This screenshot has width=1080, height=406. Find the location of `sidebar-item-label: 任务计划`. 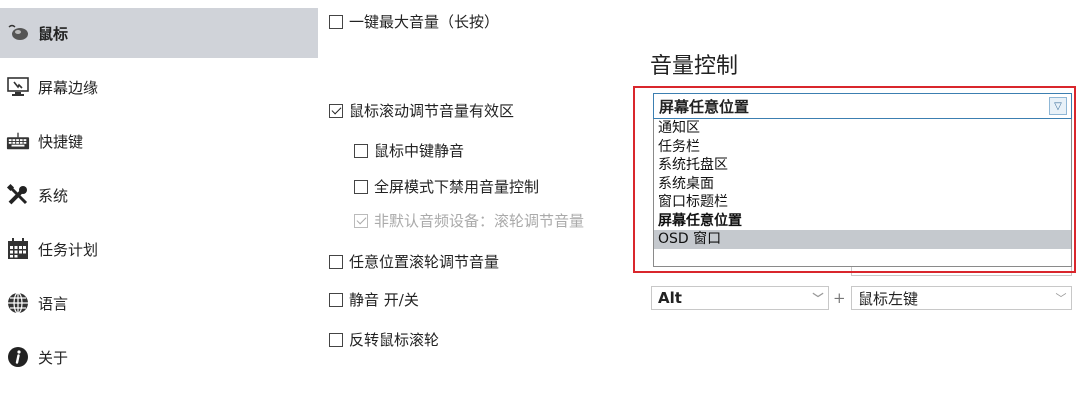

sidebar-item-label: 任务计划 is located at coordinates (68, 249).